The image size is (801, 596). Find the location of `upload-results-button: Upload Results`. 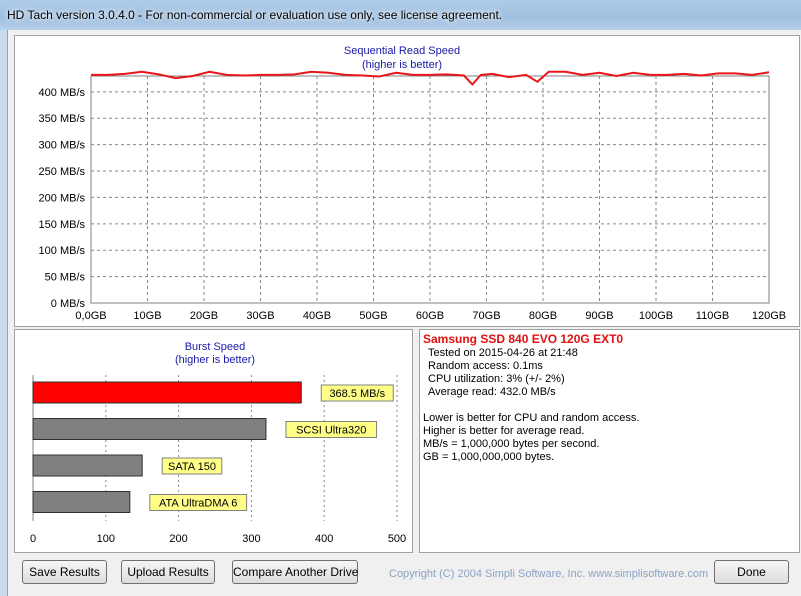

upload-results-button: Upload Results is located at coordinates (168, 572).